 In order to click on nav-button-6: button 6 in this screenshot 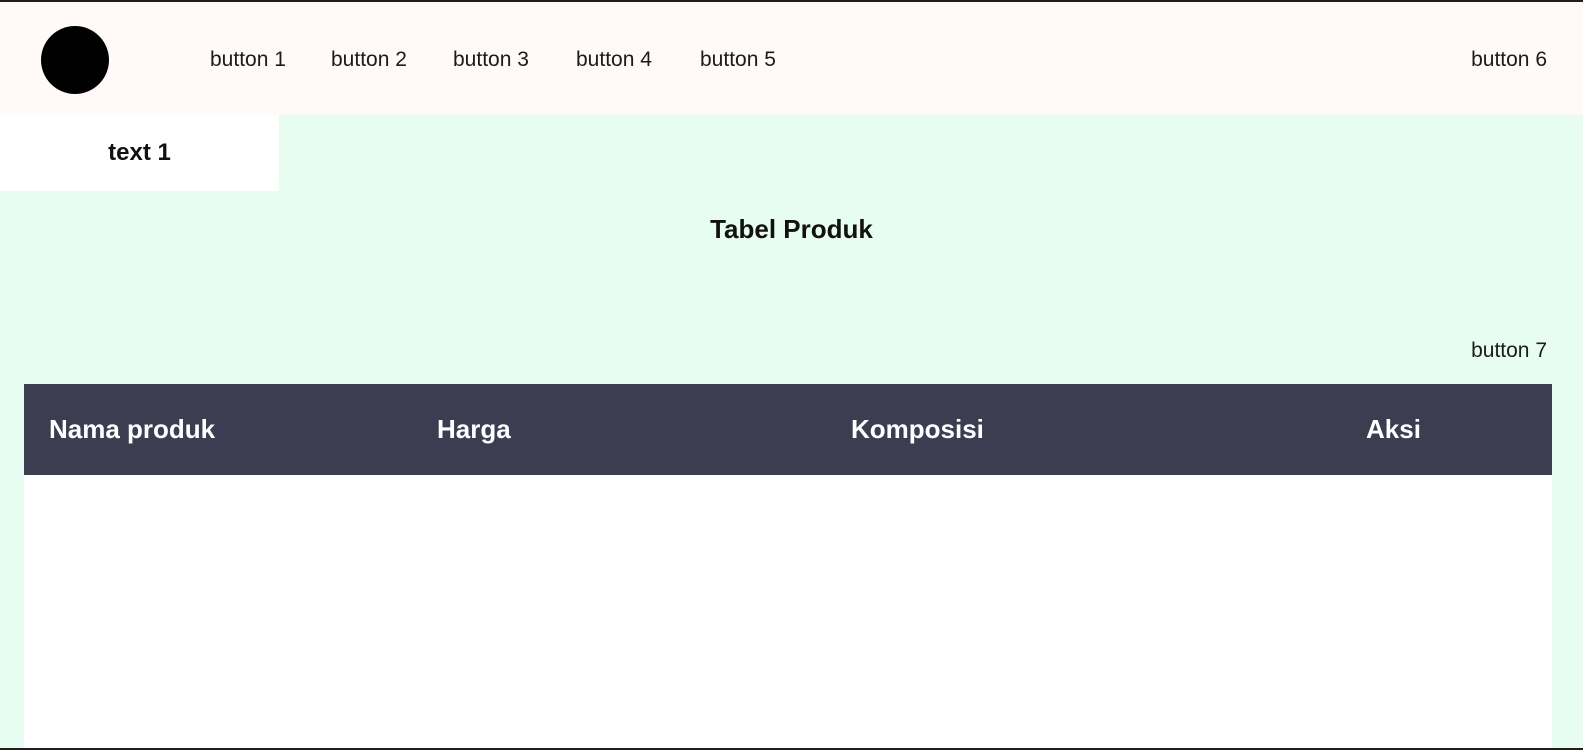, I will do `click(1509, 60)`.